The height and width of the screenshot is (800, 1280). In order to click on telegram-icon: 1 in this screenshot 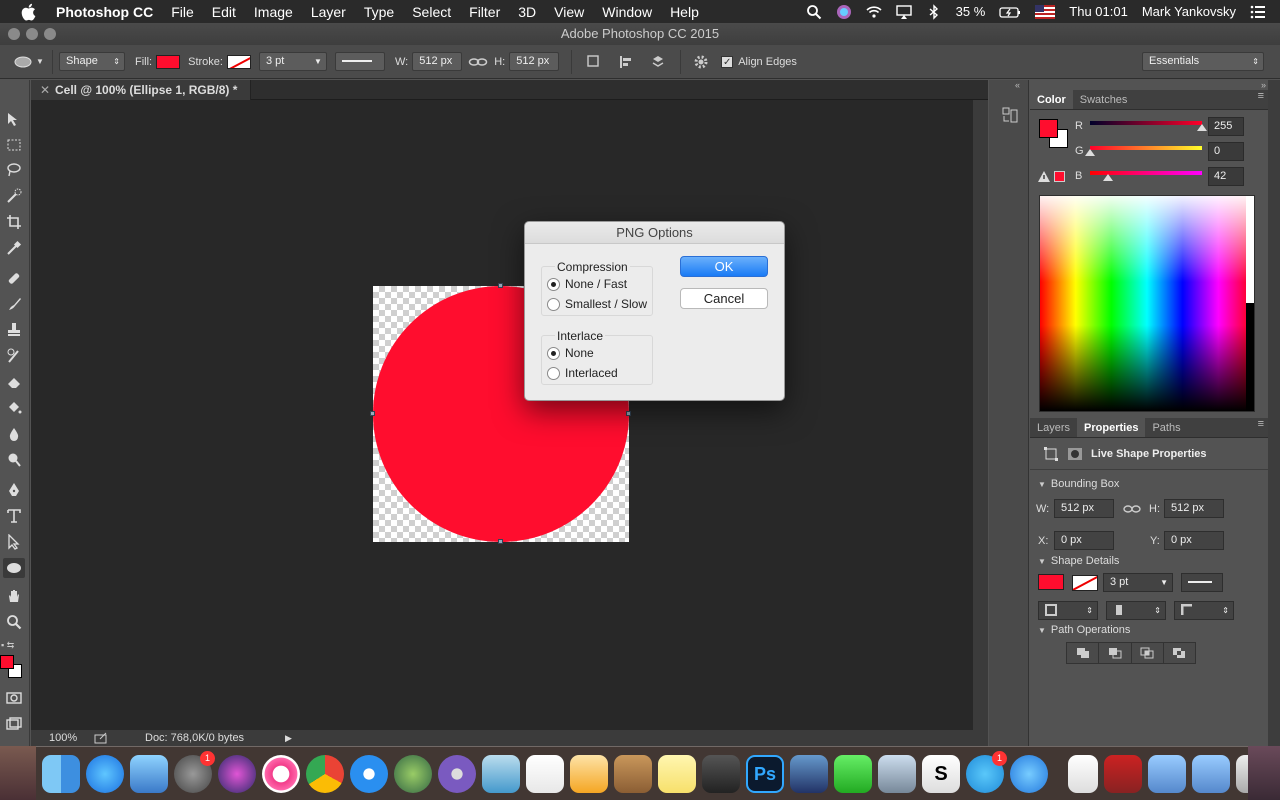, I will do `click(986, 771)`.